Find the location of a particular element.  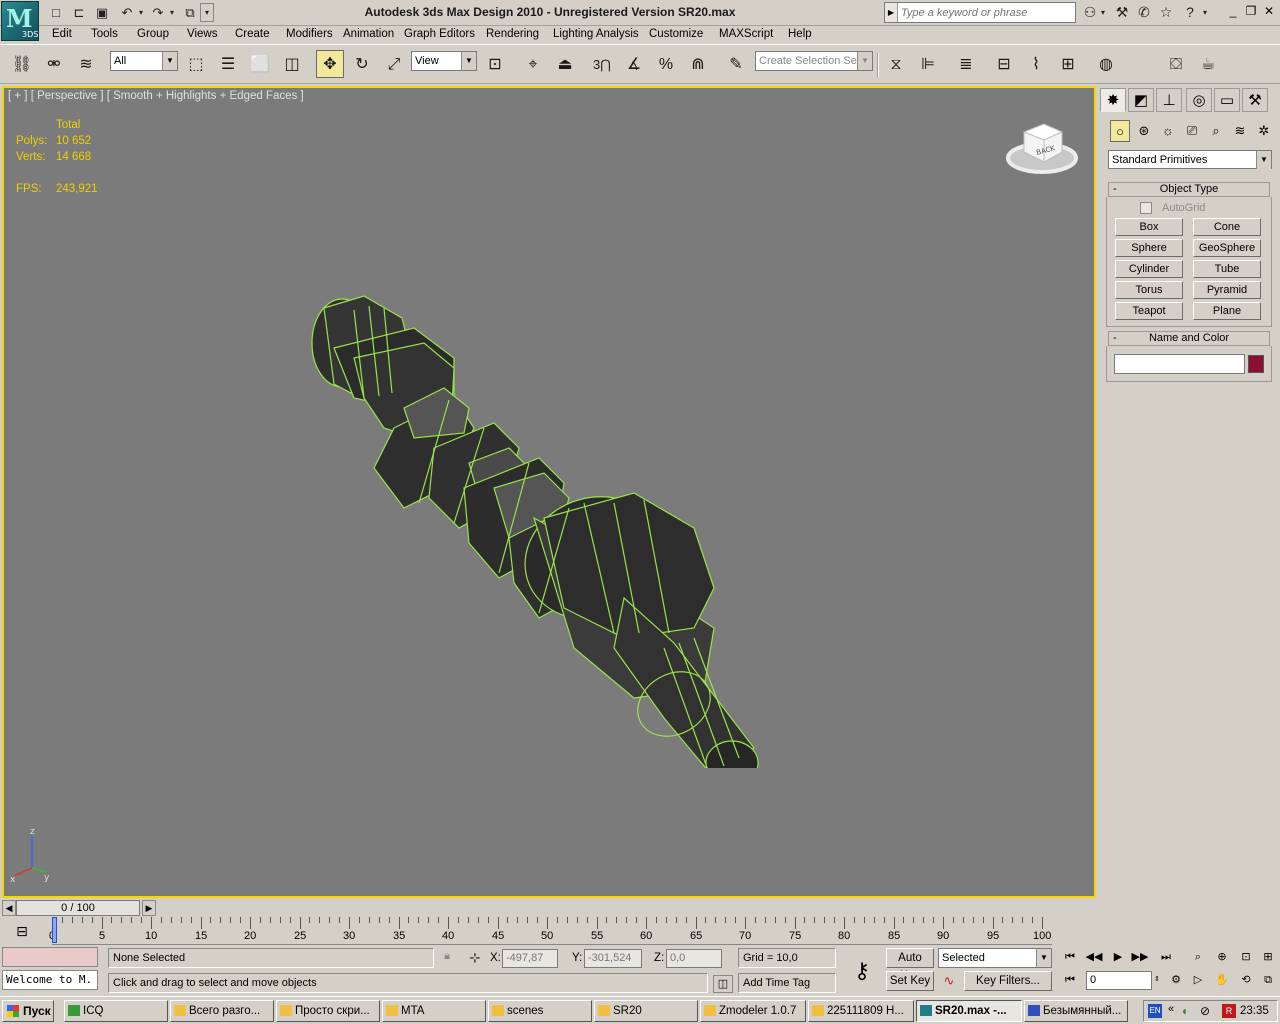

set-key-key-icon: ⚷ is located at coordinates (862, 971).